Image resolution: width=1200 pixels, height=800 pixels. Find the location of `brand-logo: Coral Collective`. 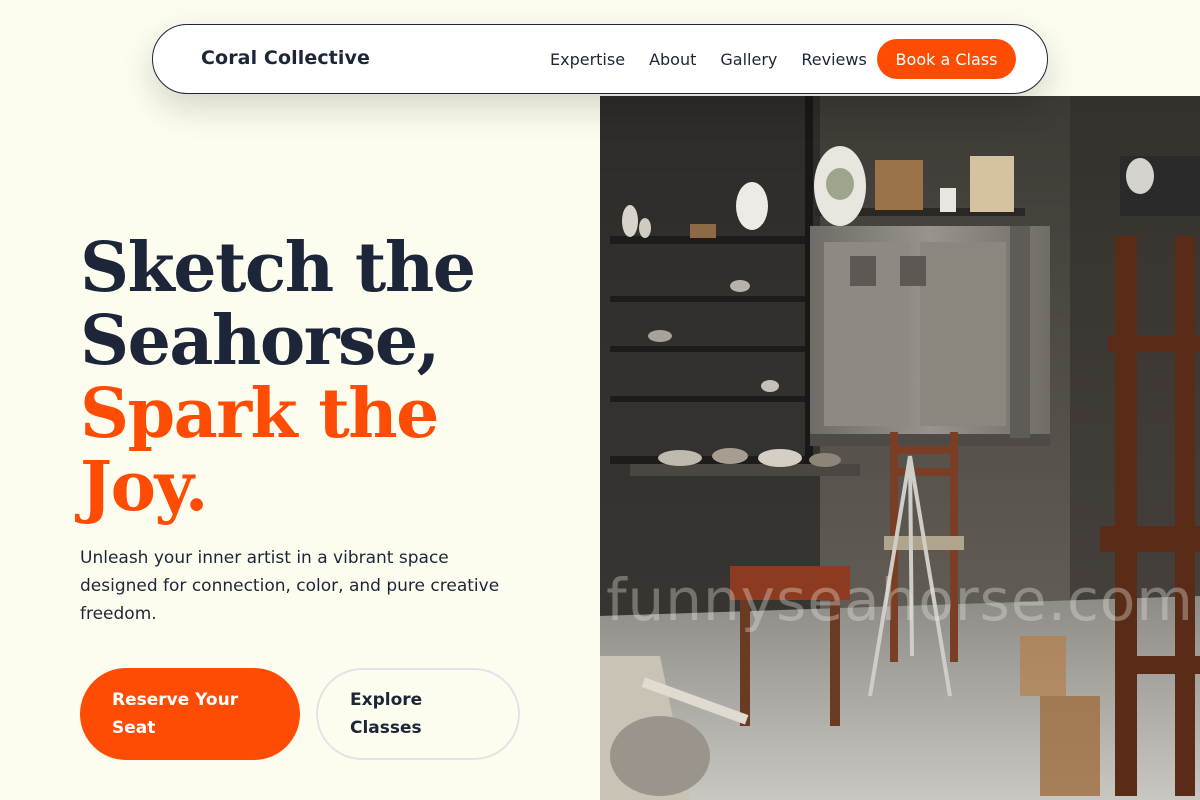

brand-logo: Coral Collective is located at coordinates (285, 58).